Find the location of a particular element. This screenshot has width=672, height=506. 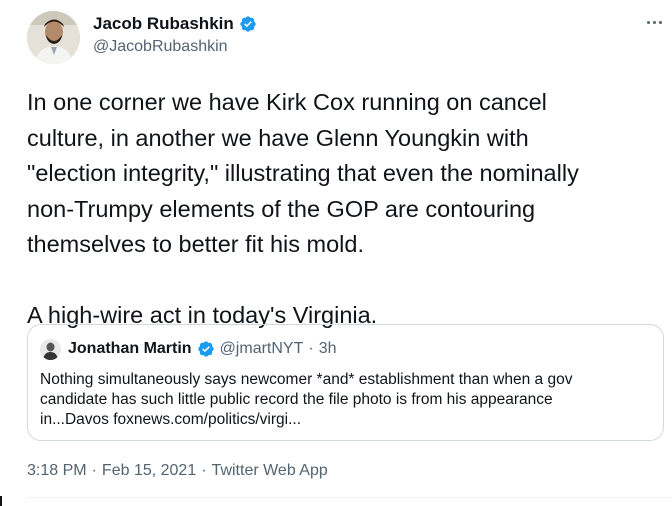

quoted-author-handle: @jmartNYT is located at coordinates (262, 349).